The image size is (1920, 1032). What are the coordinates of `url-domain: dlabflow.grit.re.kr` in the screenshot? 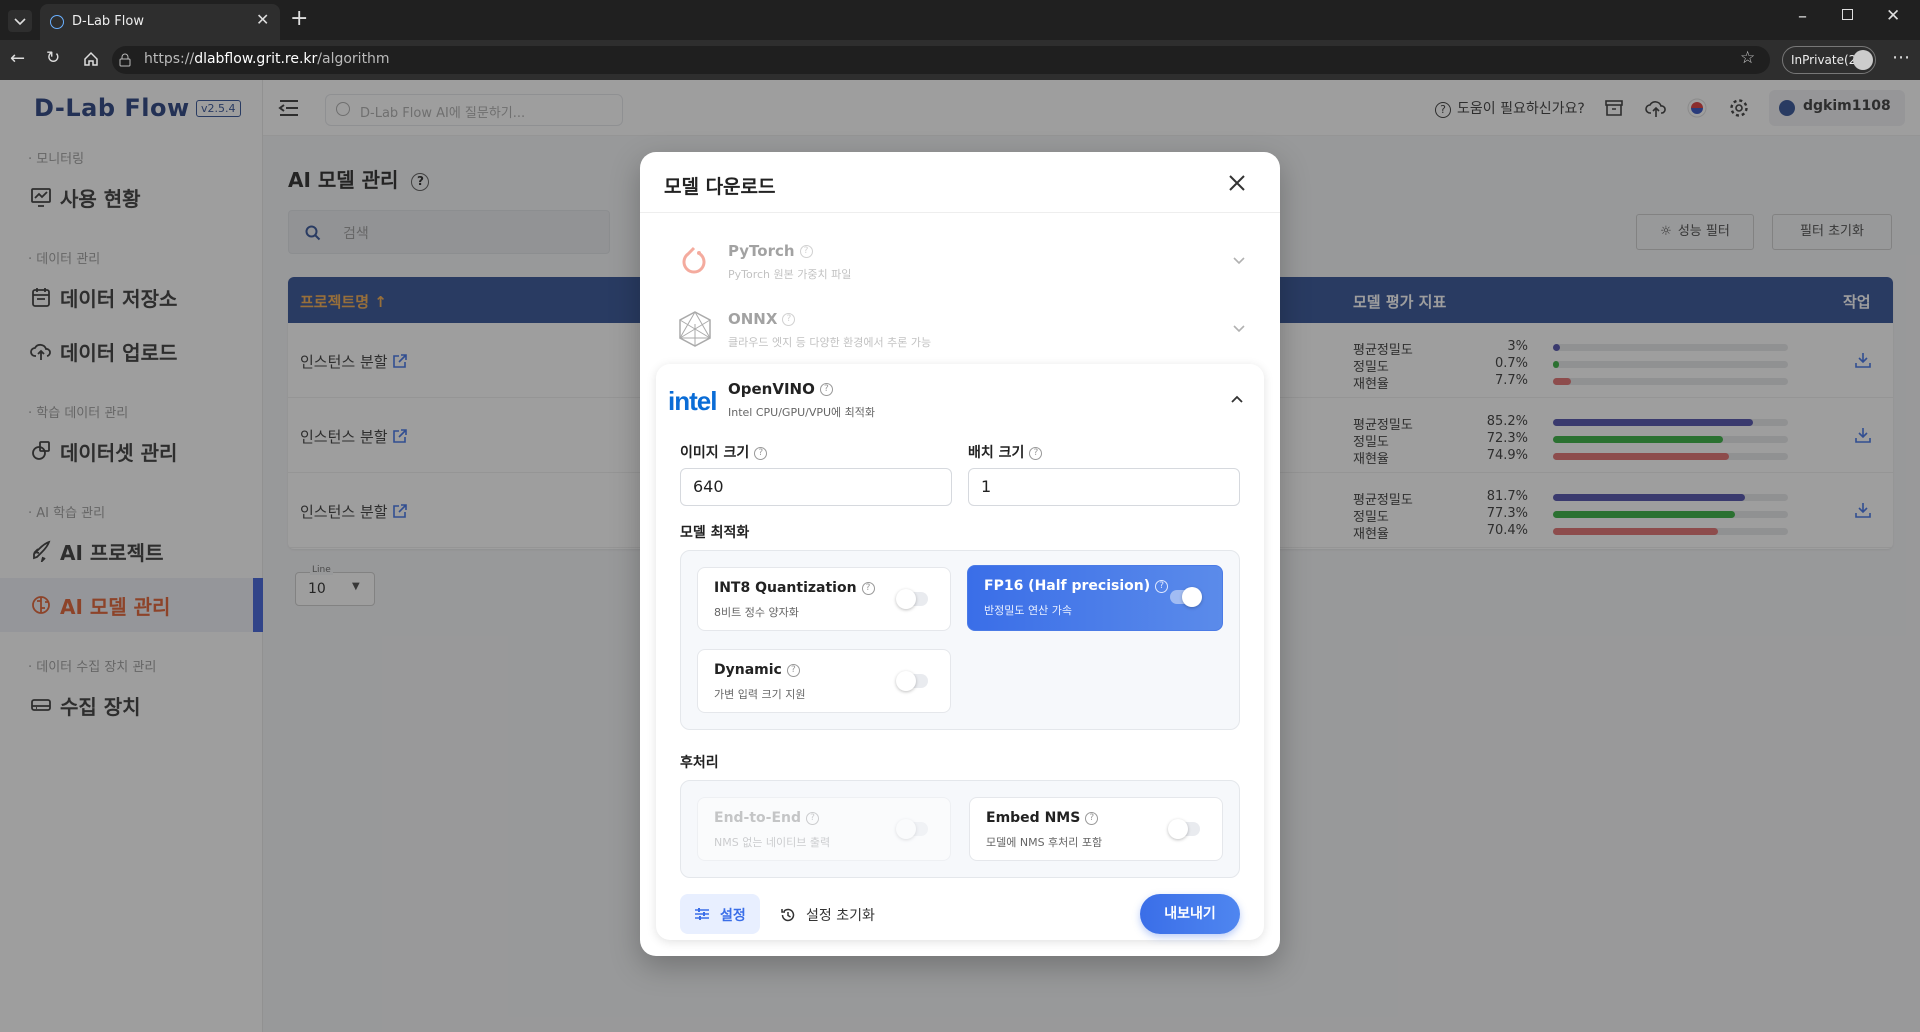 It's located at (256, 59).